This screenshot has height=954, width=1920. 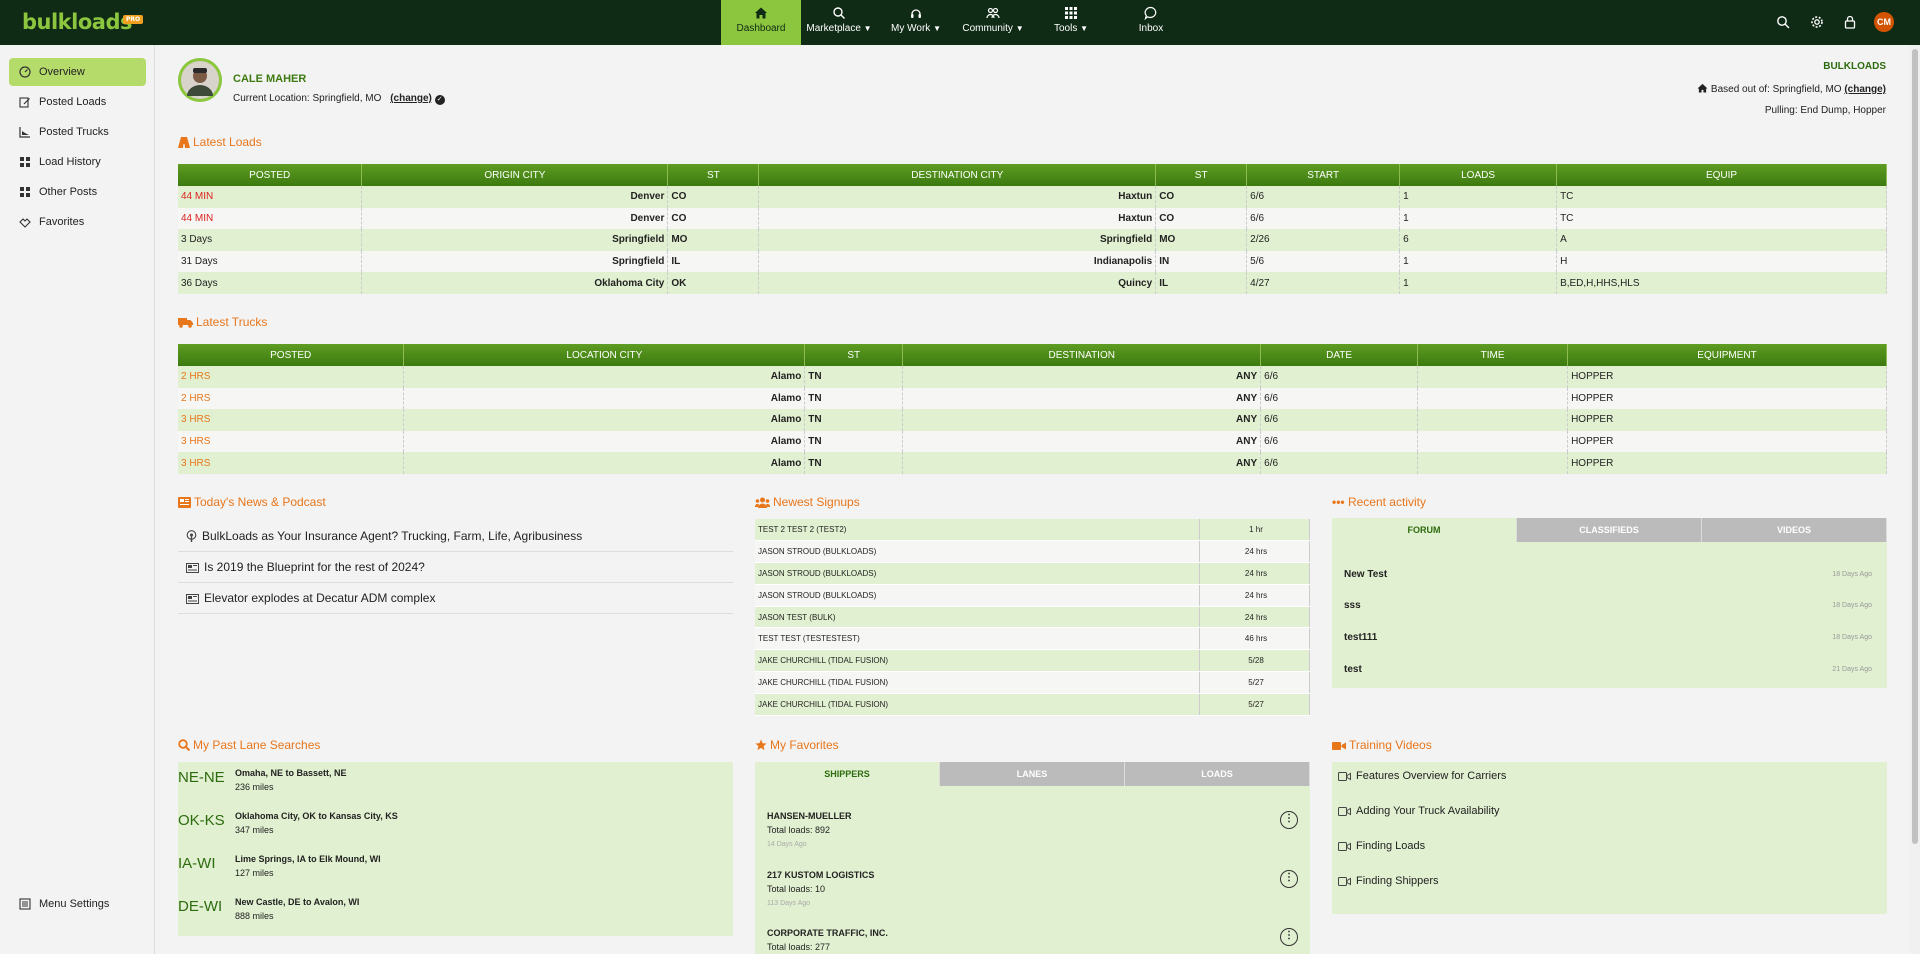 What do you see at coordinates (1727, 355) in the screenshot?
I see `column-header: EQUIPMENT` at bounding box center [1727, 355].